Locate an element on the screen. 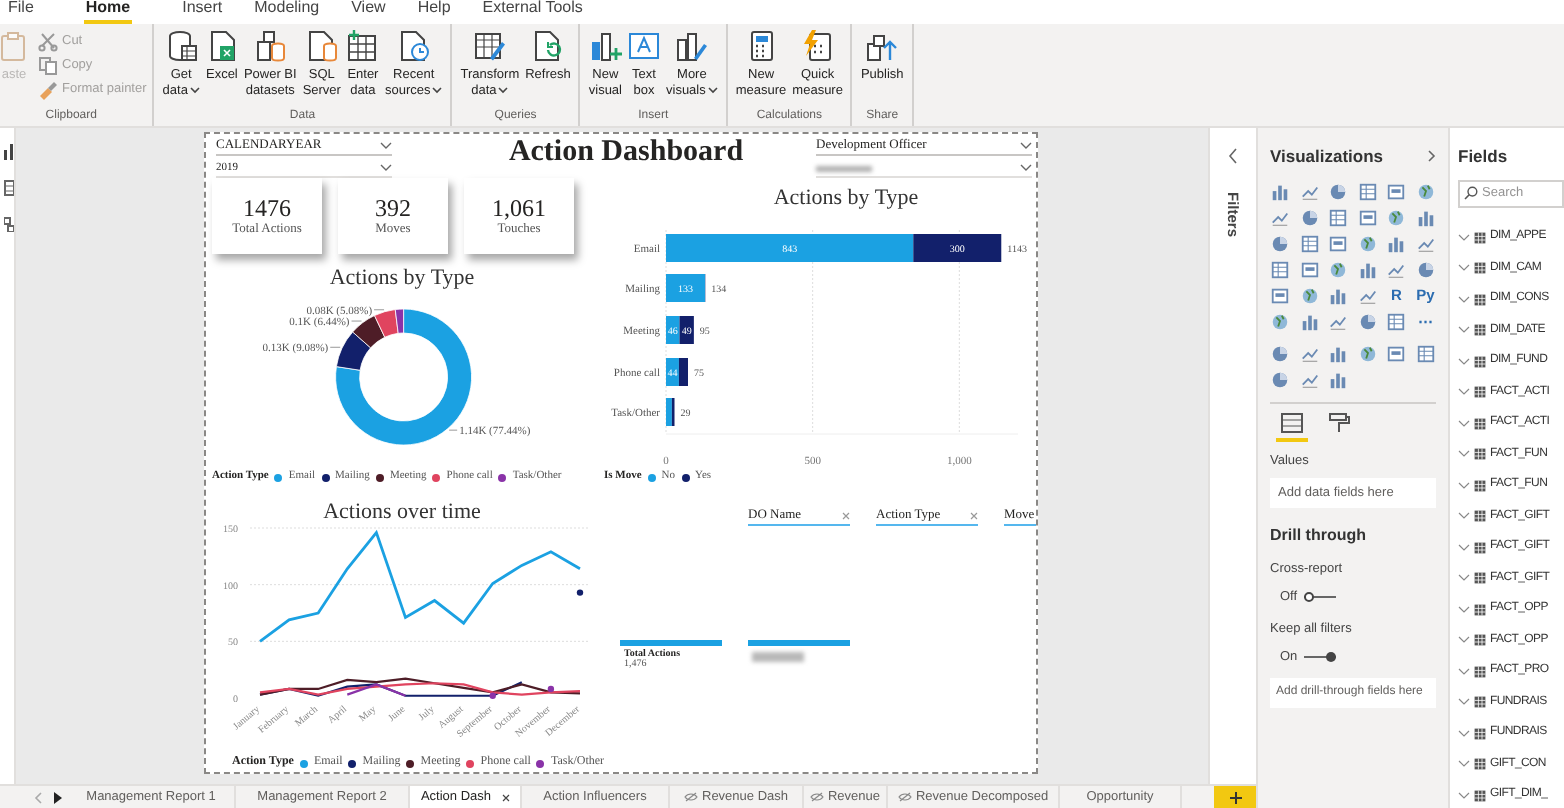 The height and width of the screenshot is (808, 1564). calculator-icon is located at coordinates (761, 46).